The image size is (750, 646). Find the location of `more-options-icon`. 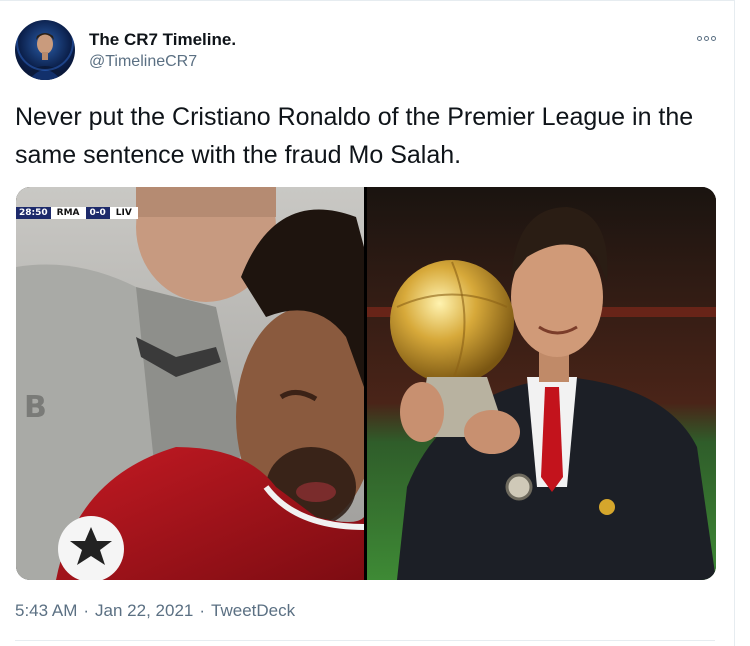

more-options-icon is located at coordinates (706, 38).